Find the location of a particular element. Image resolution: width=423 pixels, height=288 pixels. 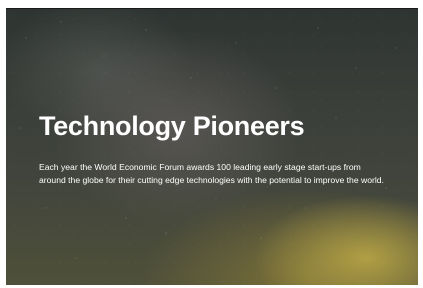

hero-title: Technology Pioneers is located at coordinates (172, 126).